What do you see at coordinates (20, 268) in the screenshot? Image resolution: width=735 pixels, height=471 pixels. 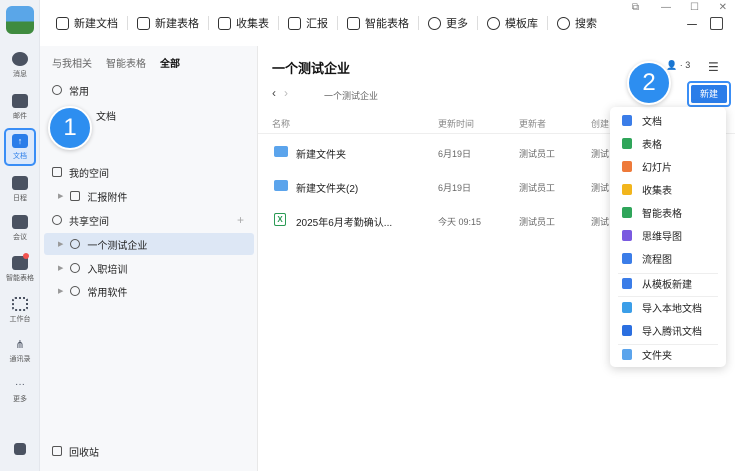 I see `rail-item-smart-table: 智能表格` at bounding box center [20, 268].